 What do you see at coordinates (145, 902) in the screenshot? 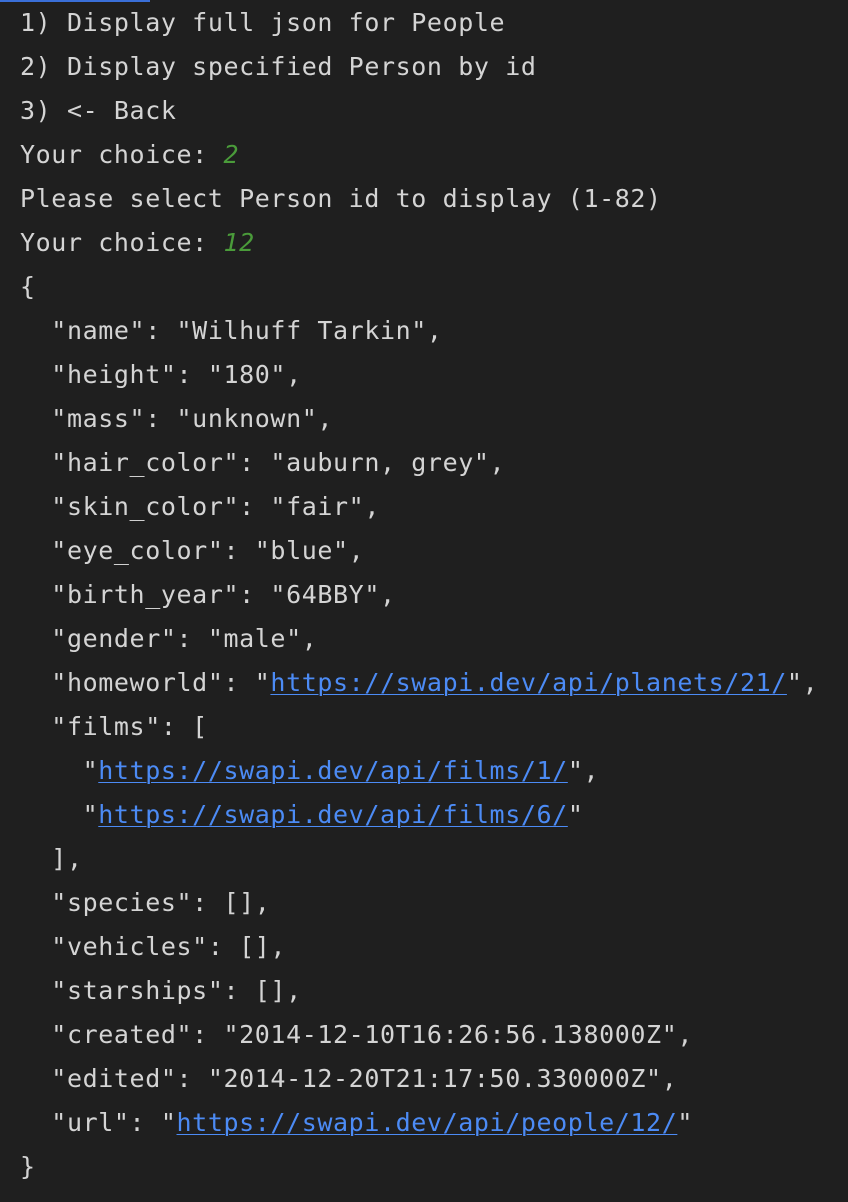
I see `json-species-line: "species": [],` at bounding box center [145, 902].